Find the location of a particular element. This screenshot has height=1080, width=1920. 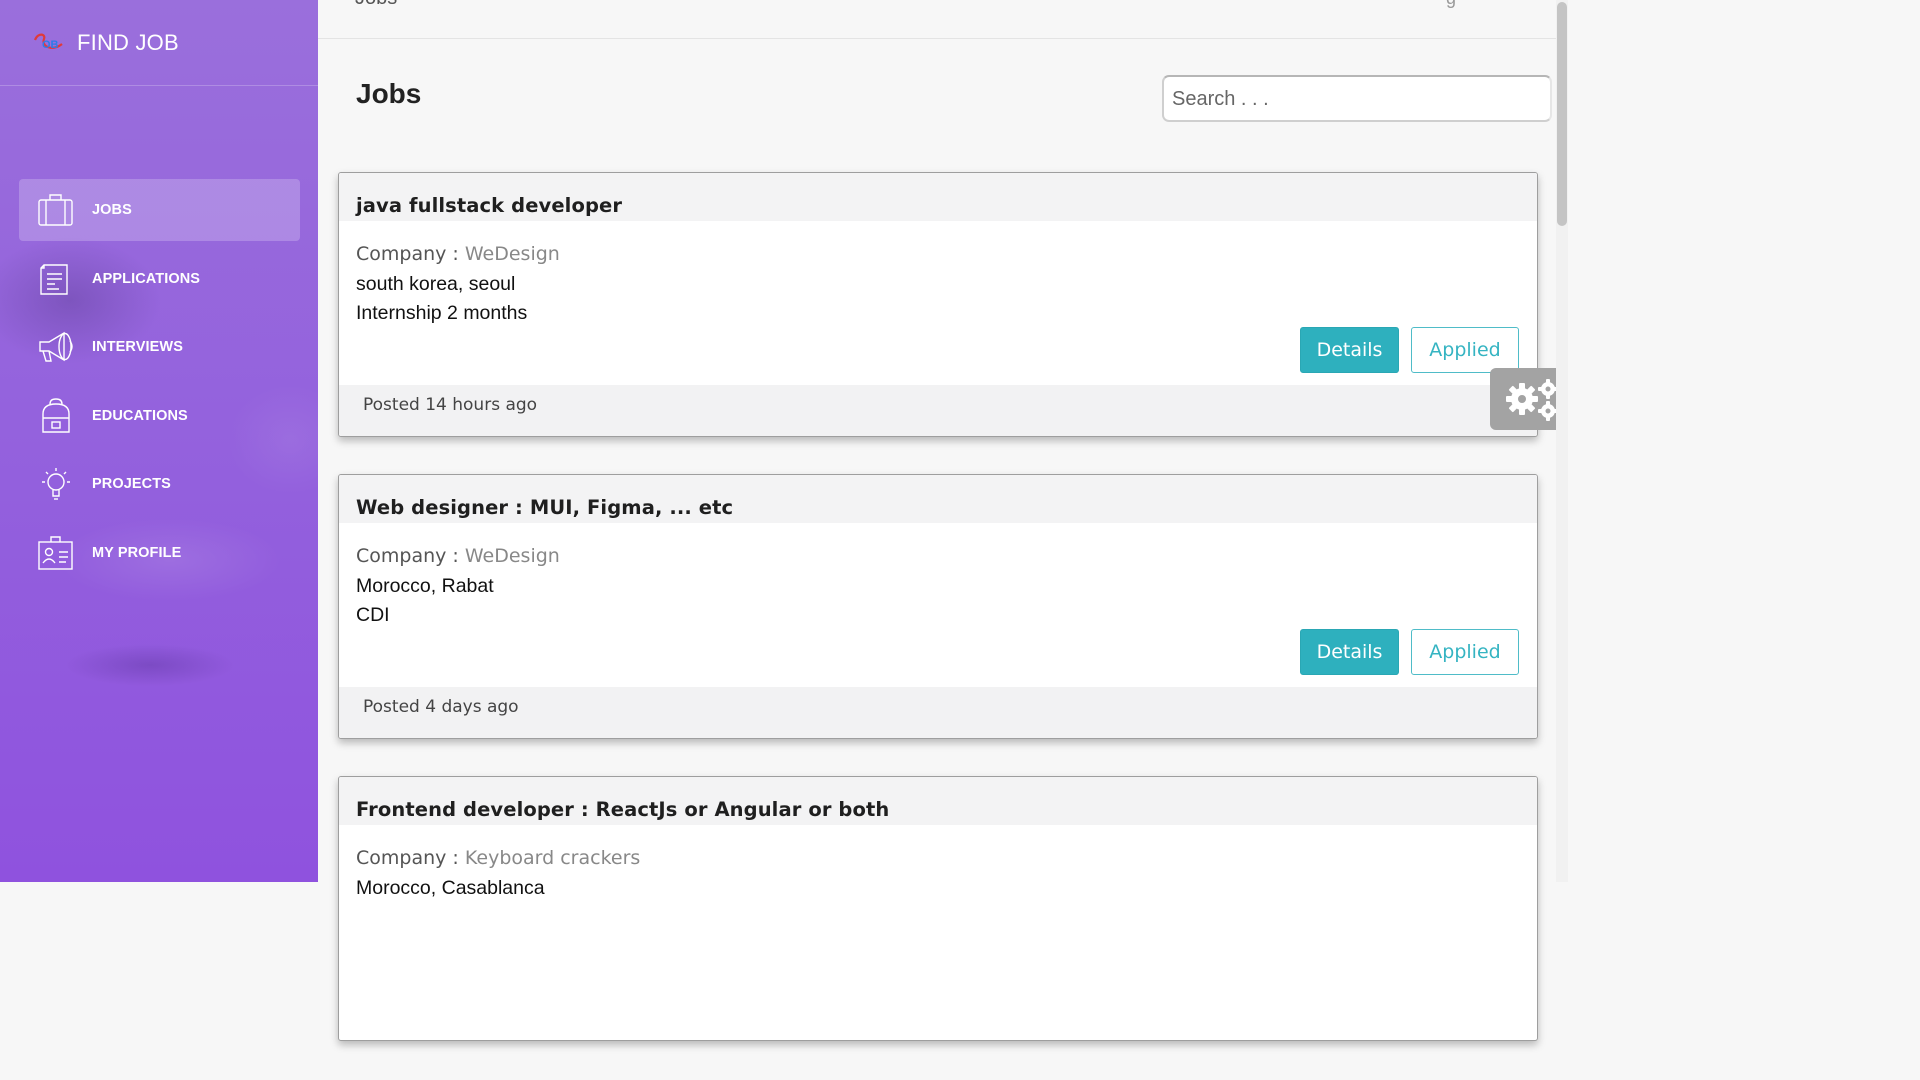

breadcrumb: Jobs is located at coordinates (376, 5).